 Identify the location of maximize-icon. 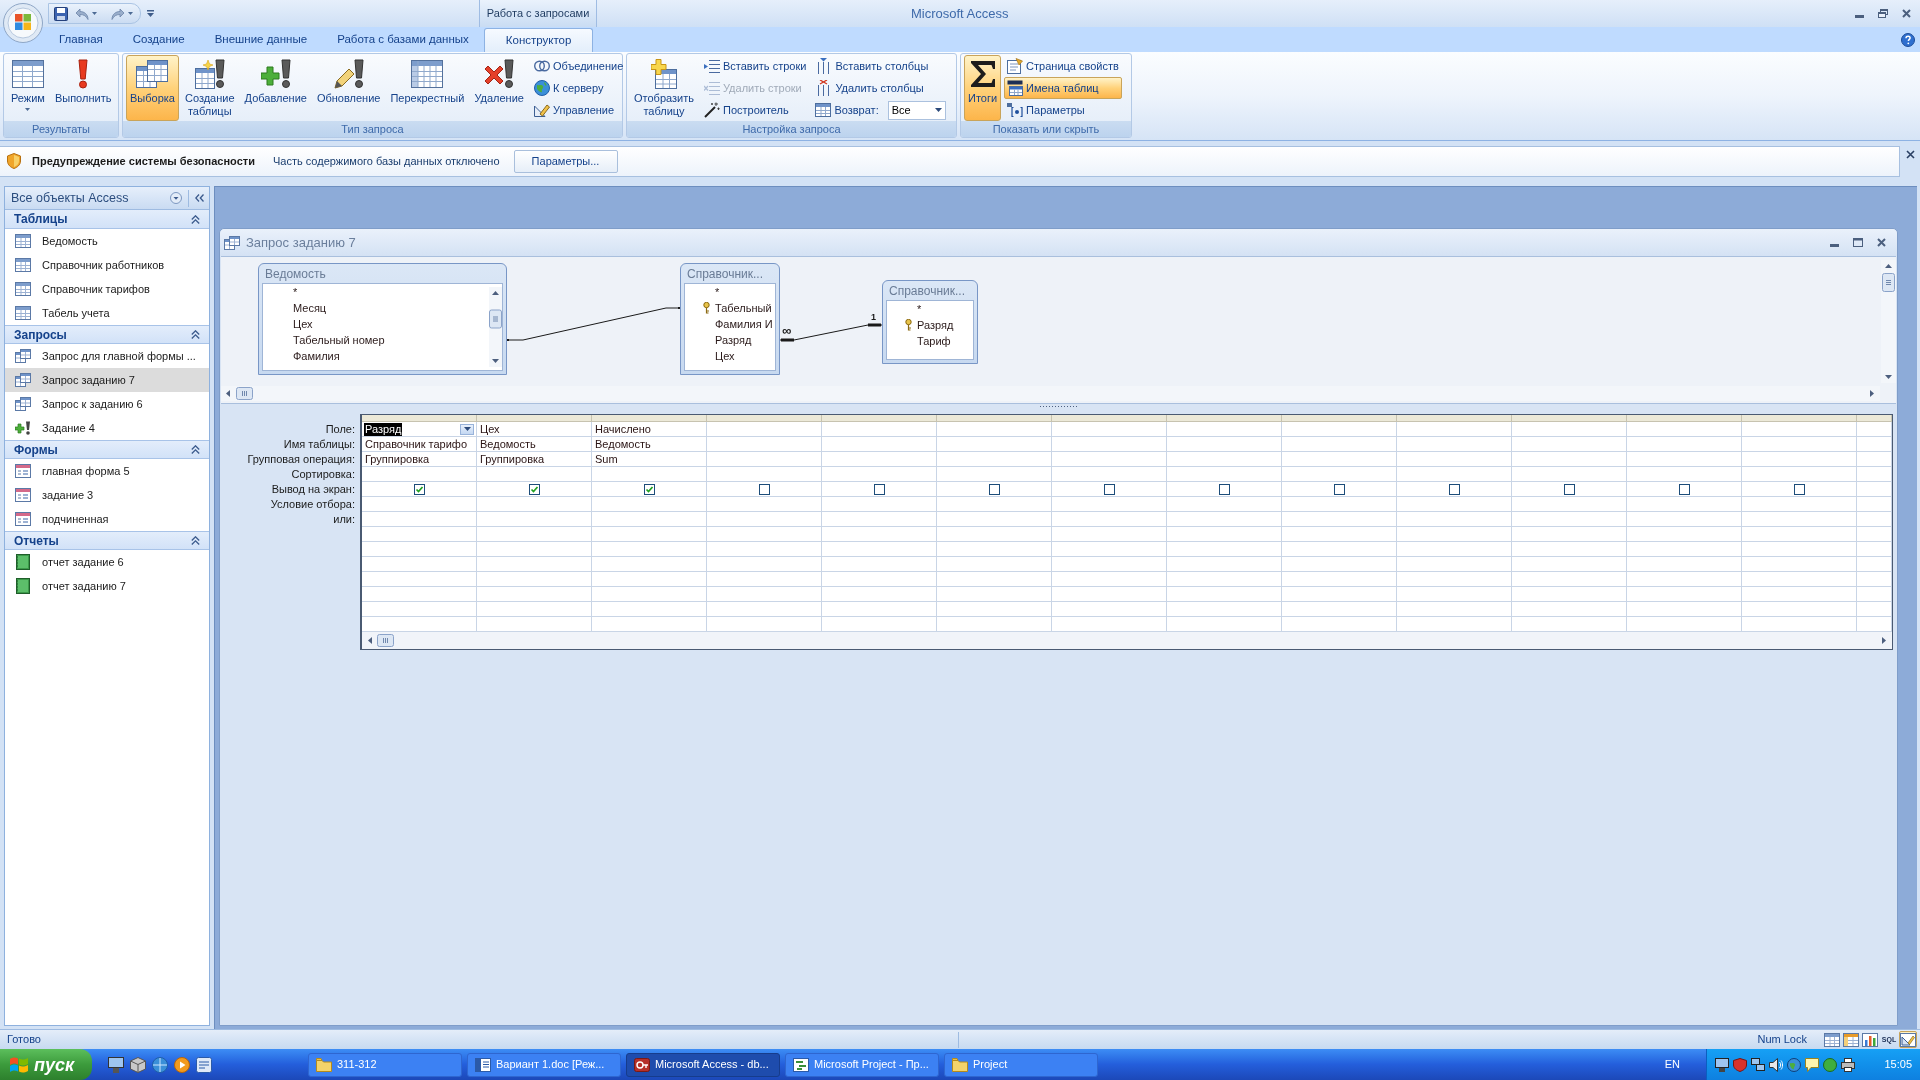
(1858, 242).